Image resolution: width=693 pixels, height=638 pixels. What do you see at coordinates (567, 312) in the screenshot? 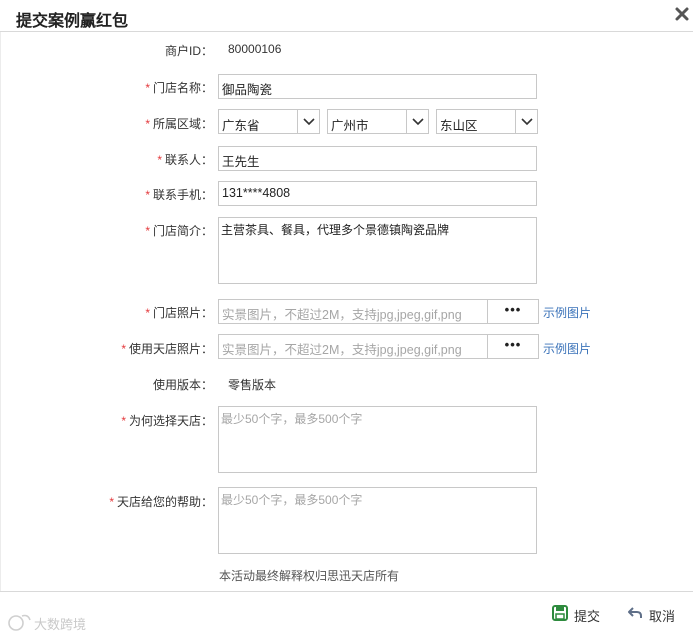
I see `store-photo-sample-link: 示例图片` at bounding box center [567, 312].